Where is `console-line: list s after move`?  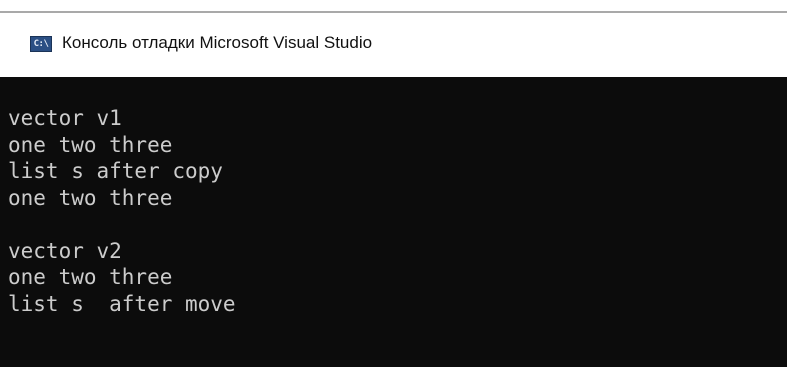
console-line: list s after move is located at coordinates (122, 303).